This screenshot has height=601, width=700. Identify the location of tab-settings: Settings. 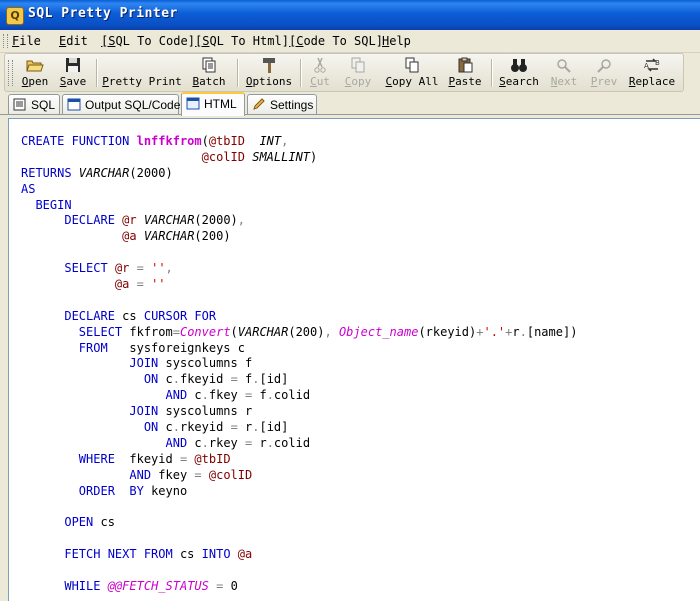
(282, 104).